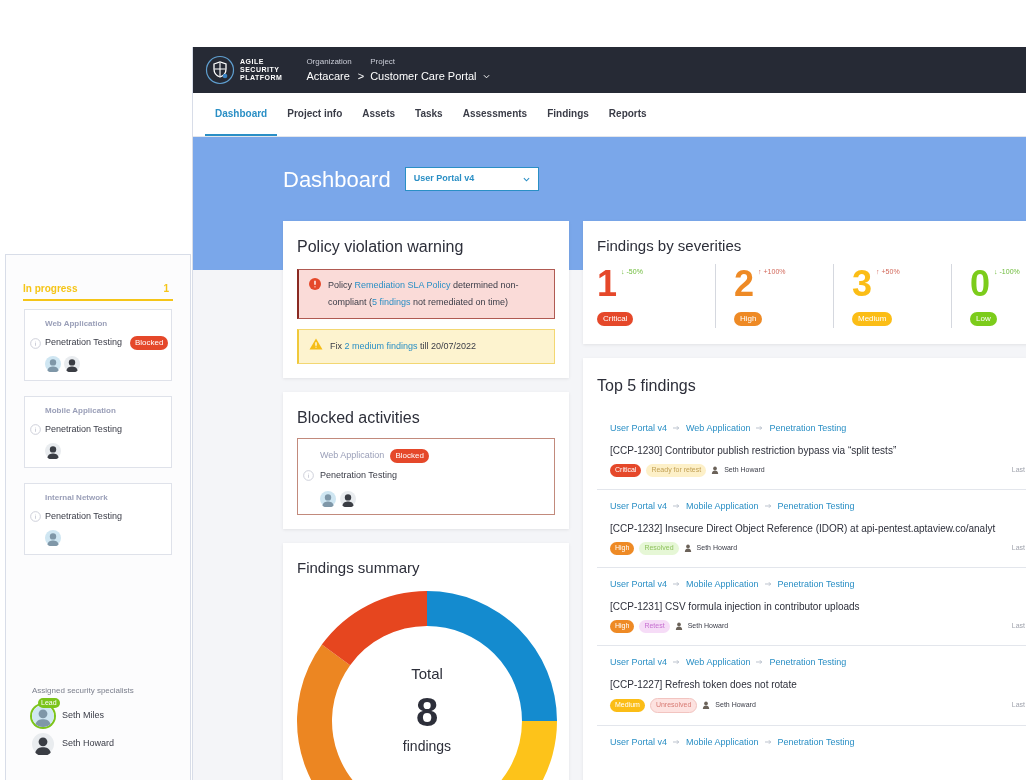 This screenshot has width=1026, height=780. I want to click on asset-label: Mobile Application, so click(80, 411).